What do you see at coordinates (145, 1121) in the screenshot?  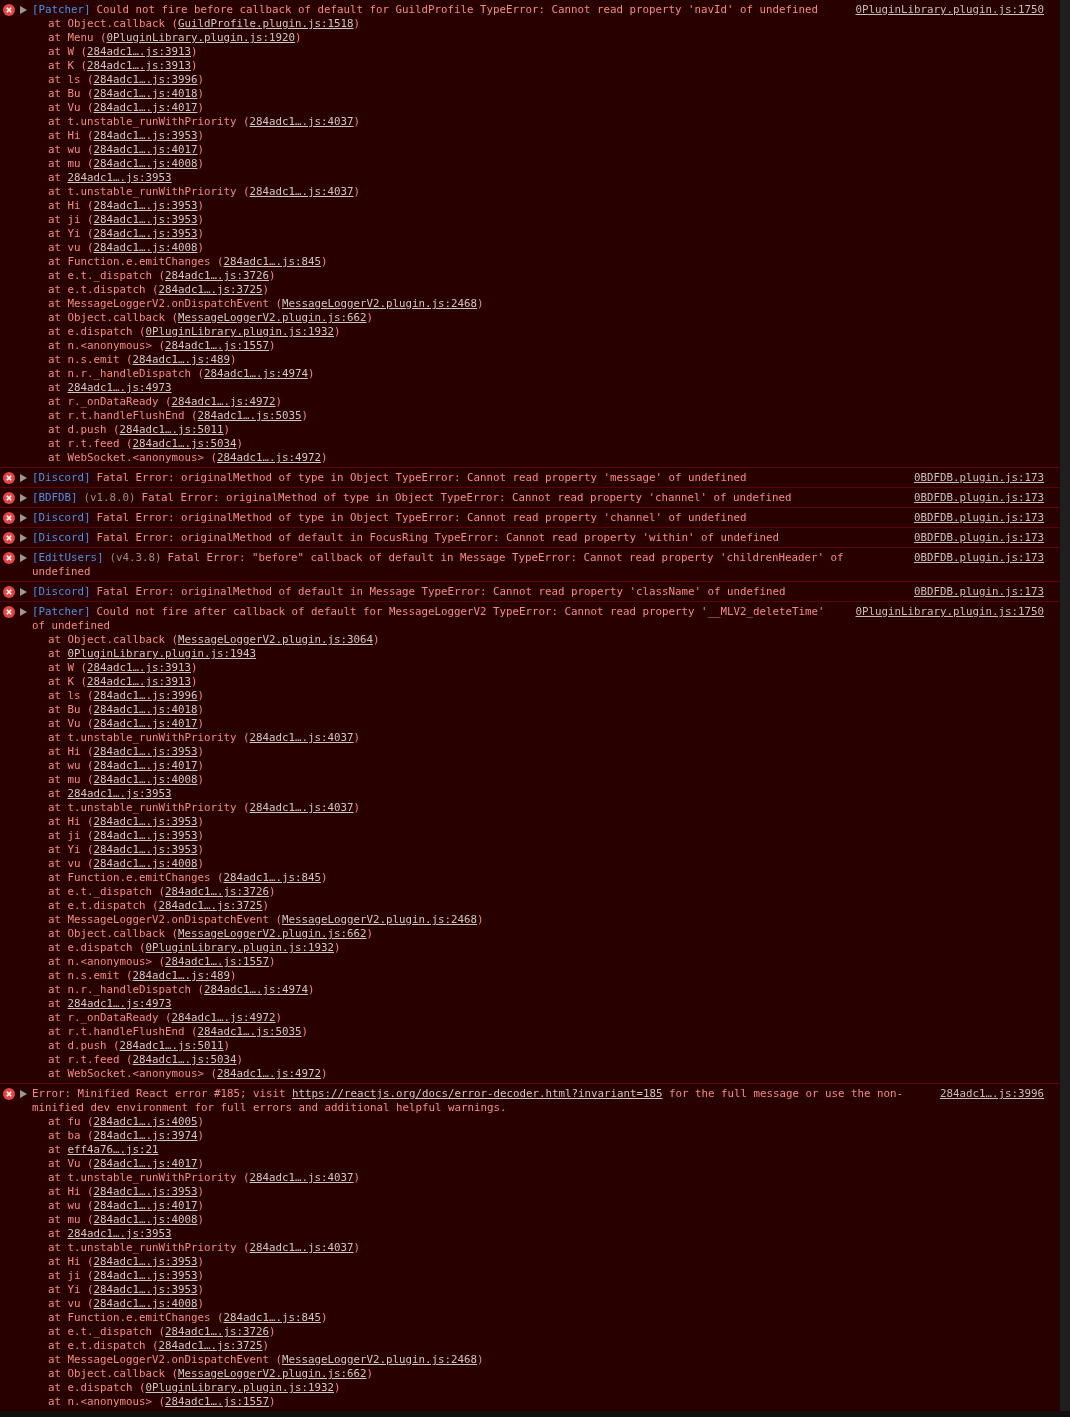 I see `frame-link: 284adc1….js:4005` at bounding box center [145, 1121].